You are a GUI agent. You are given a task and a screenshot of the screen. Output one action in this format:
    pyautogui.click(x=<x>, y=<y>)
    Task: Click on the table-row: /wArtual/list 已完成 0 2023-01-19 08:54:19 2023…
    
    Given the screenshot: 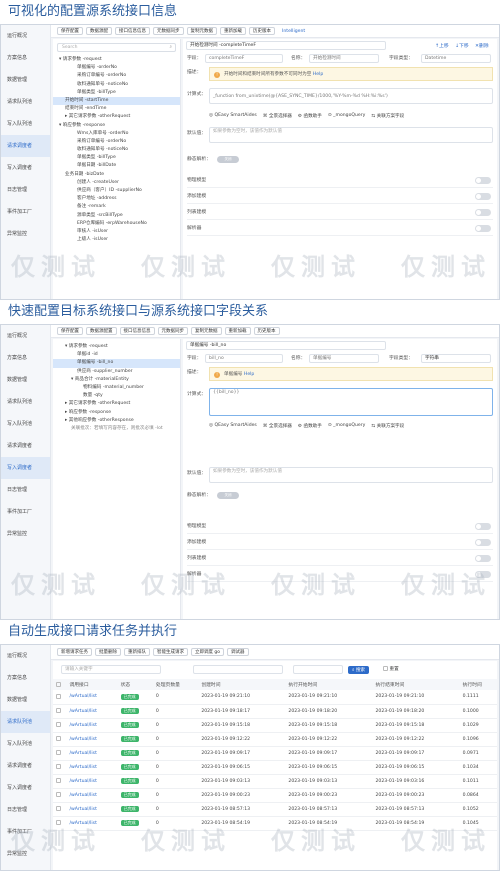 What is the action you would take?
    pyautogui.click(x=275, y=823)
    